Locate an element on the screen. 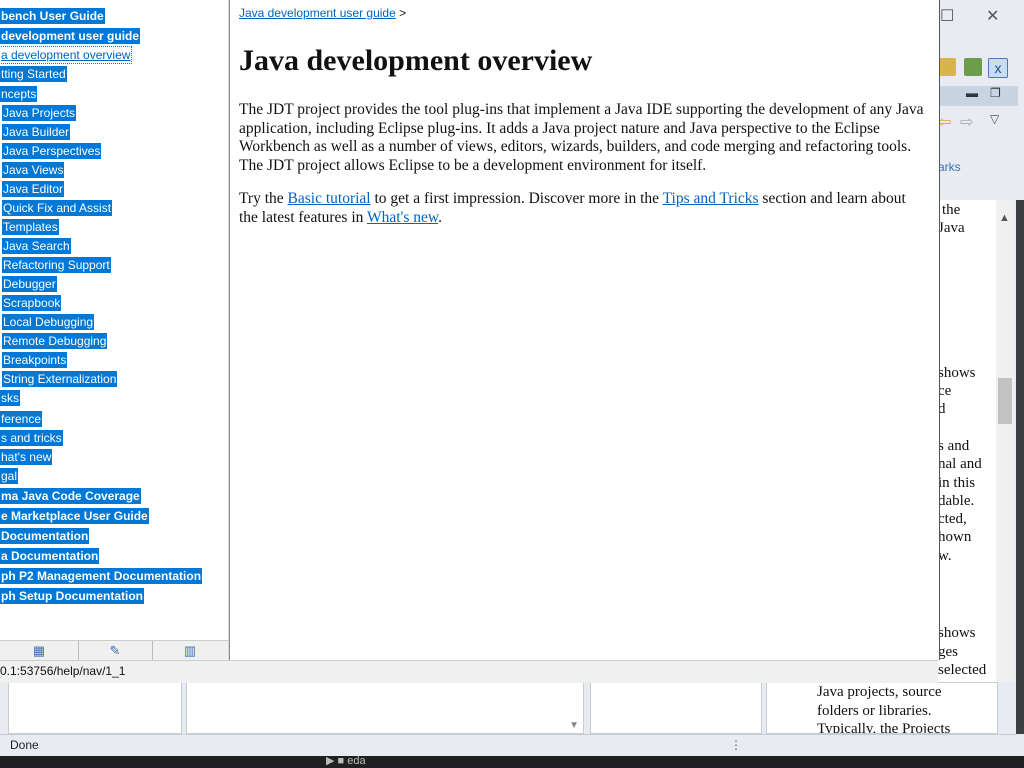 The height and width of the screenshot is (768, 1024). text-line: Java projects, source is located at coordinates (879, 692).